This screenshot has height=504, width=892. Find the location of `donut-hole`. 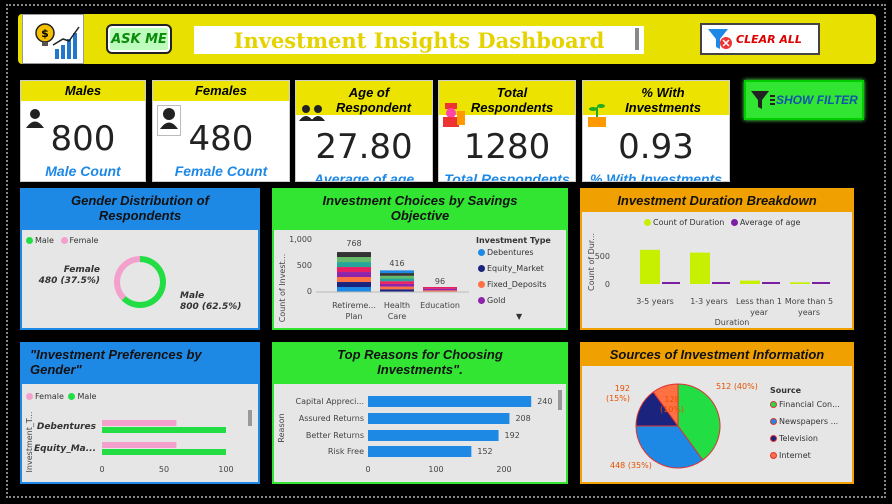

donut-hole is located at coordinates (140, 282).